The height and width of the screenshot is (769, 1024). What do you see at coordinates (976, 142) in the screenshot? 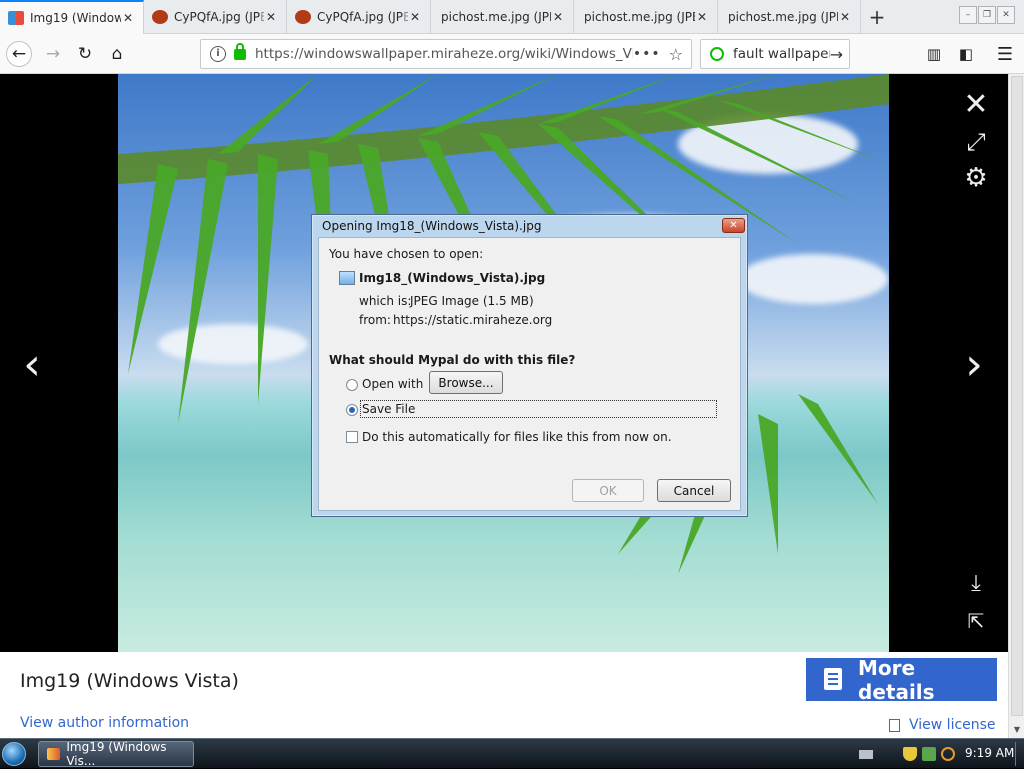
I see `fullscreen-expand-icon: ⤢` at bounding box center [976, 142].